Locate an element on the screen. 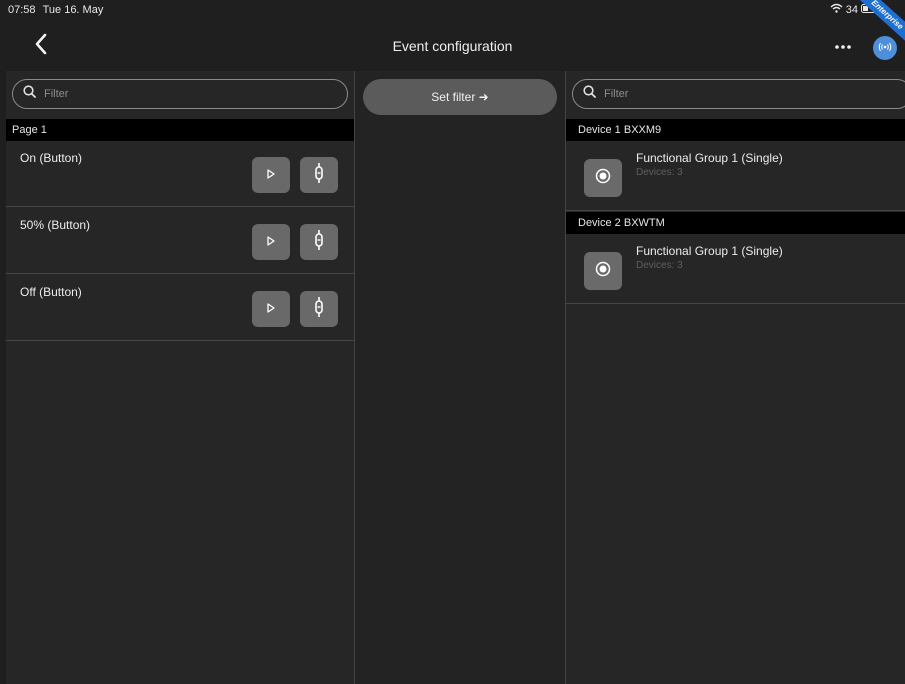 The image size is (905, 684). page-title: Event configuration is located at coordinates (452, 46).